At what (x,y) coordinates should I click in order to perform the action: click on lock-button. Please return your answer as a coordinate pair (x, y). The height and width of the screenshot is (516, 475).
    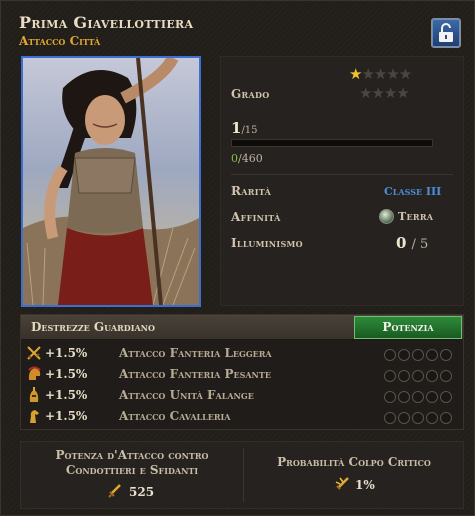
    Looking at the image, I should click on (446, 33).